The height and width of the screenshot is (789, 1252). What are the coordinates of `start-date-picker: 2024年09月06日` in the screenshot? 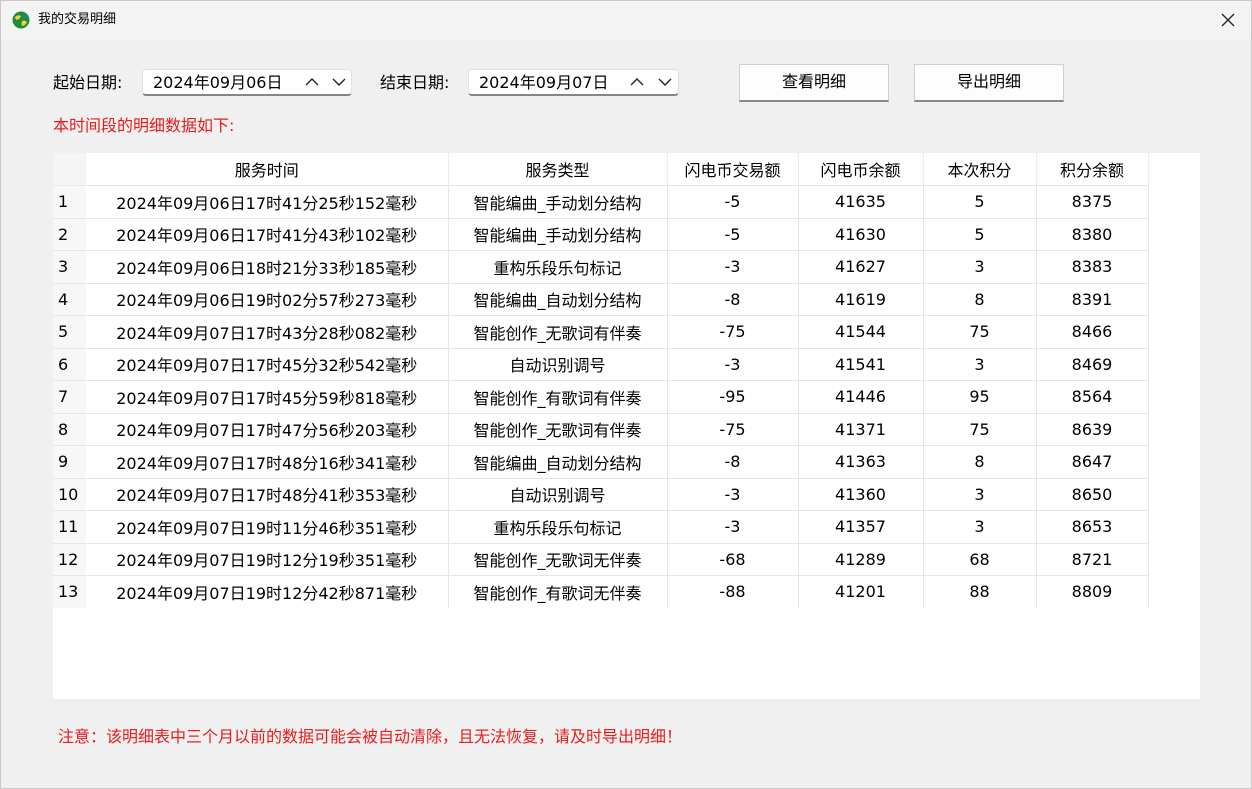 It's located at (247, 82).